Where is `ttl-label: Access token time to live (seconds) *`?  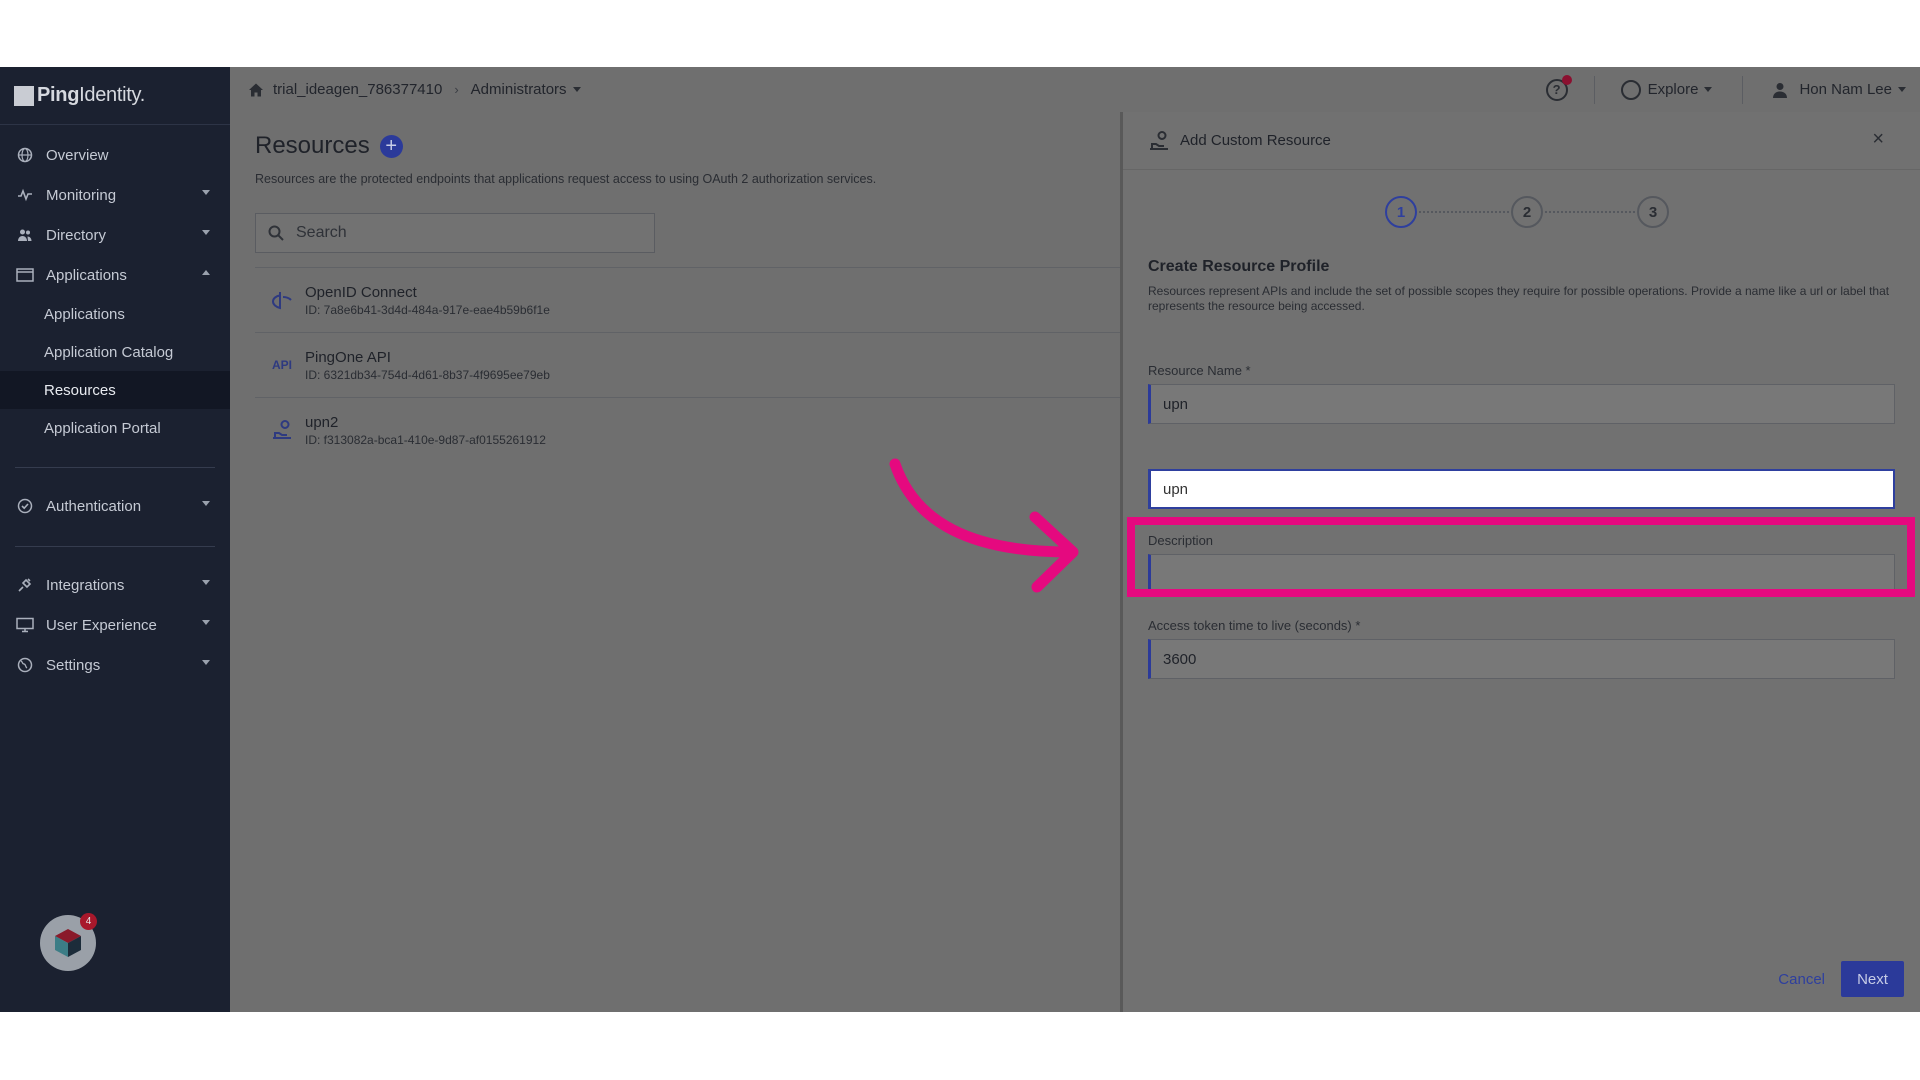
ttl-label: Access token time to live (seconds) * is located at coordinates (1254, 625).